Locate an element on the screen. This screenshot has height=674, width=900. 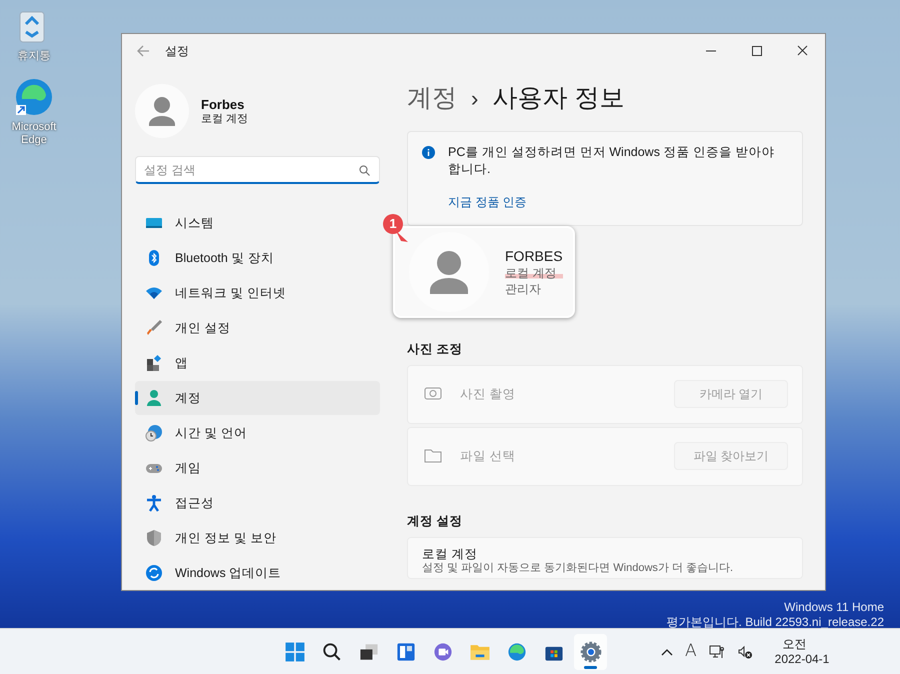
nav-item: 네트워크 및 인터넷 is located at coordinates (257, 293).